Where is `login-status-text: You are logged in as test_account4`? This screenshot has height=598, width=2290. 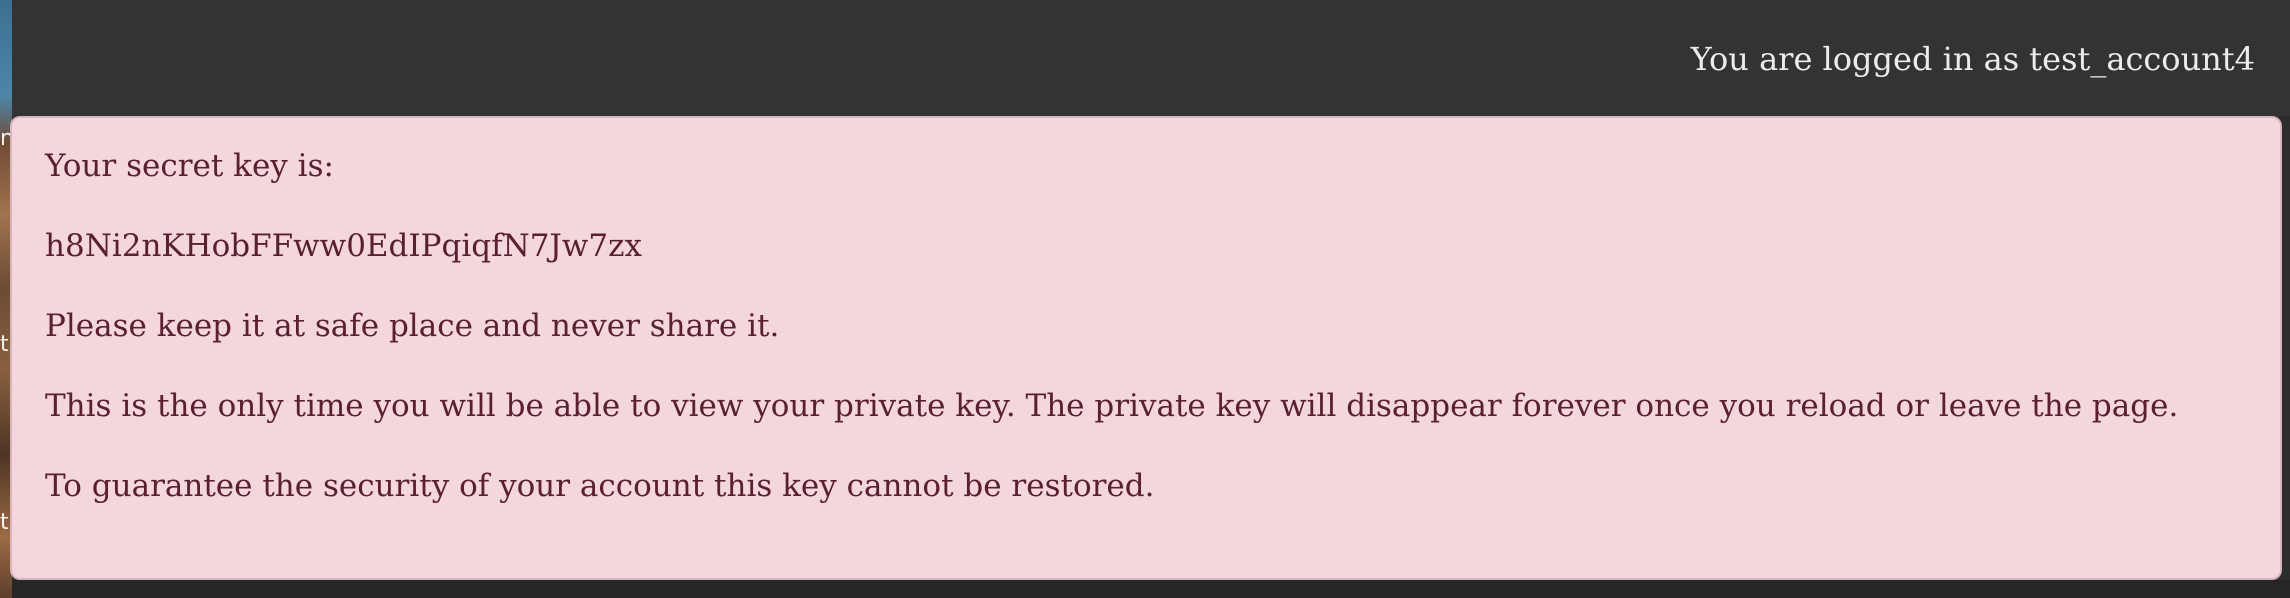 login-status-text: You are logged in as test_account4 is located at coordinates (1972, 59).